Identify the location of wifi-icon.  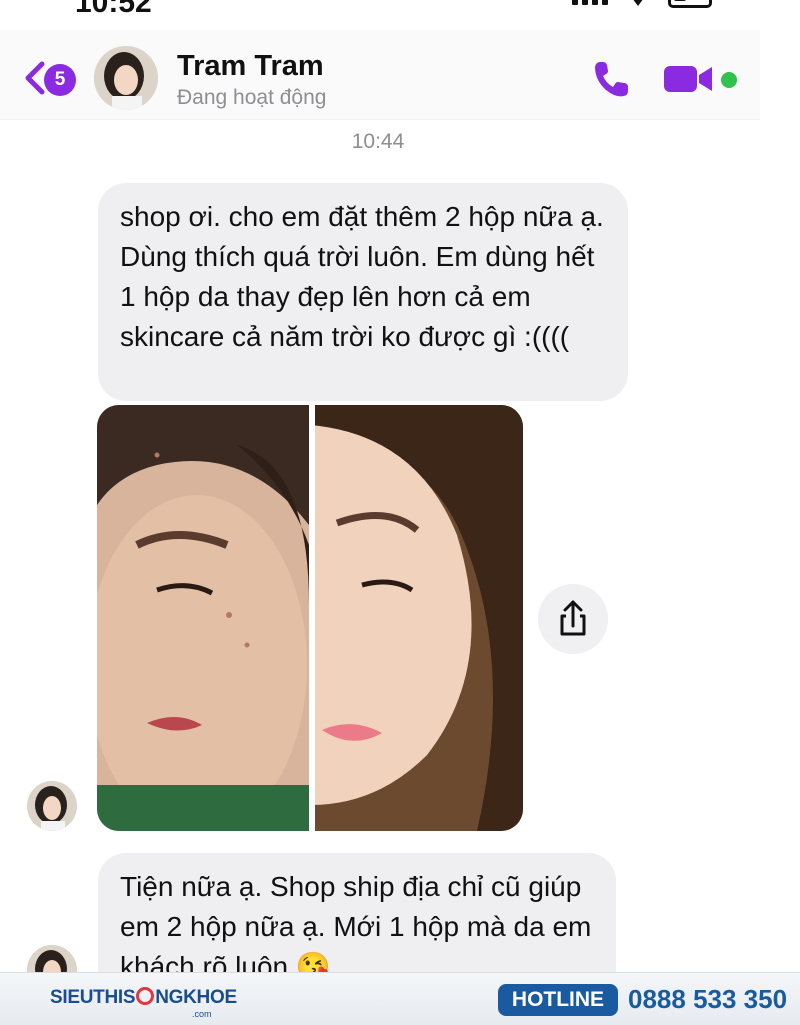
(638, 3).